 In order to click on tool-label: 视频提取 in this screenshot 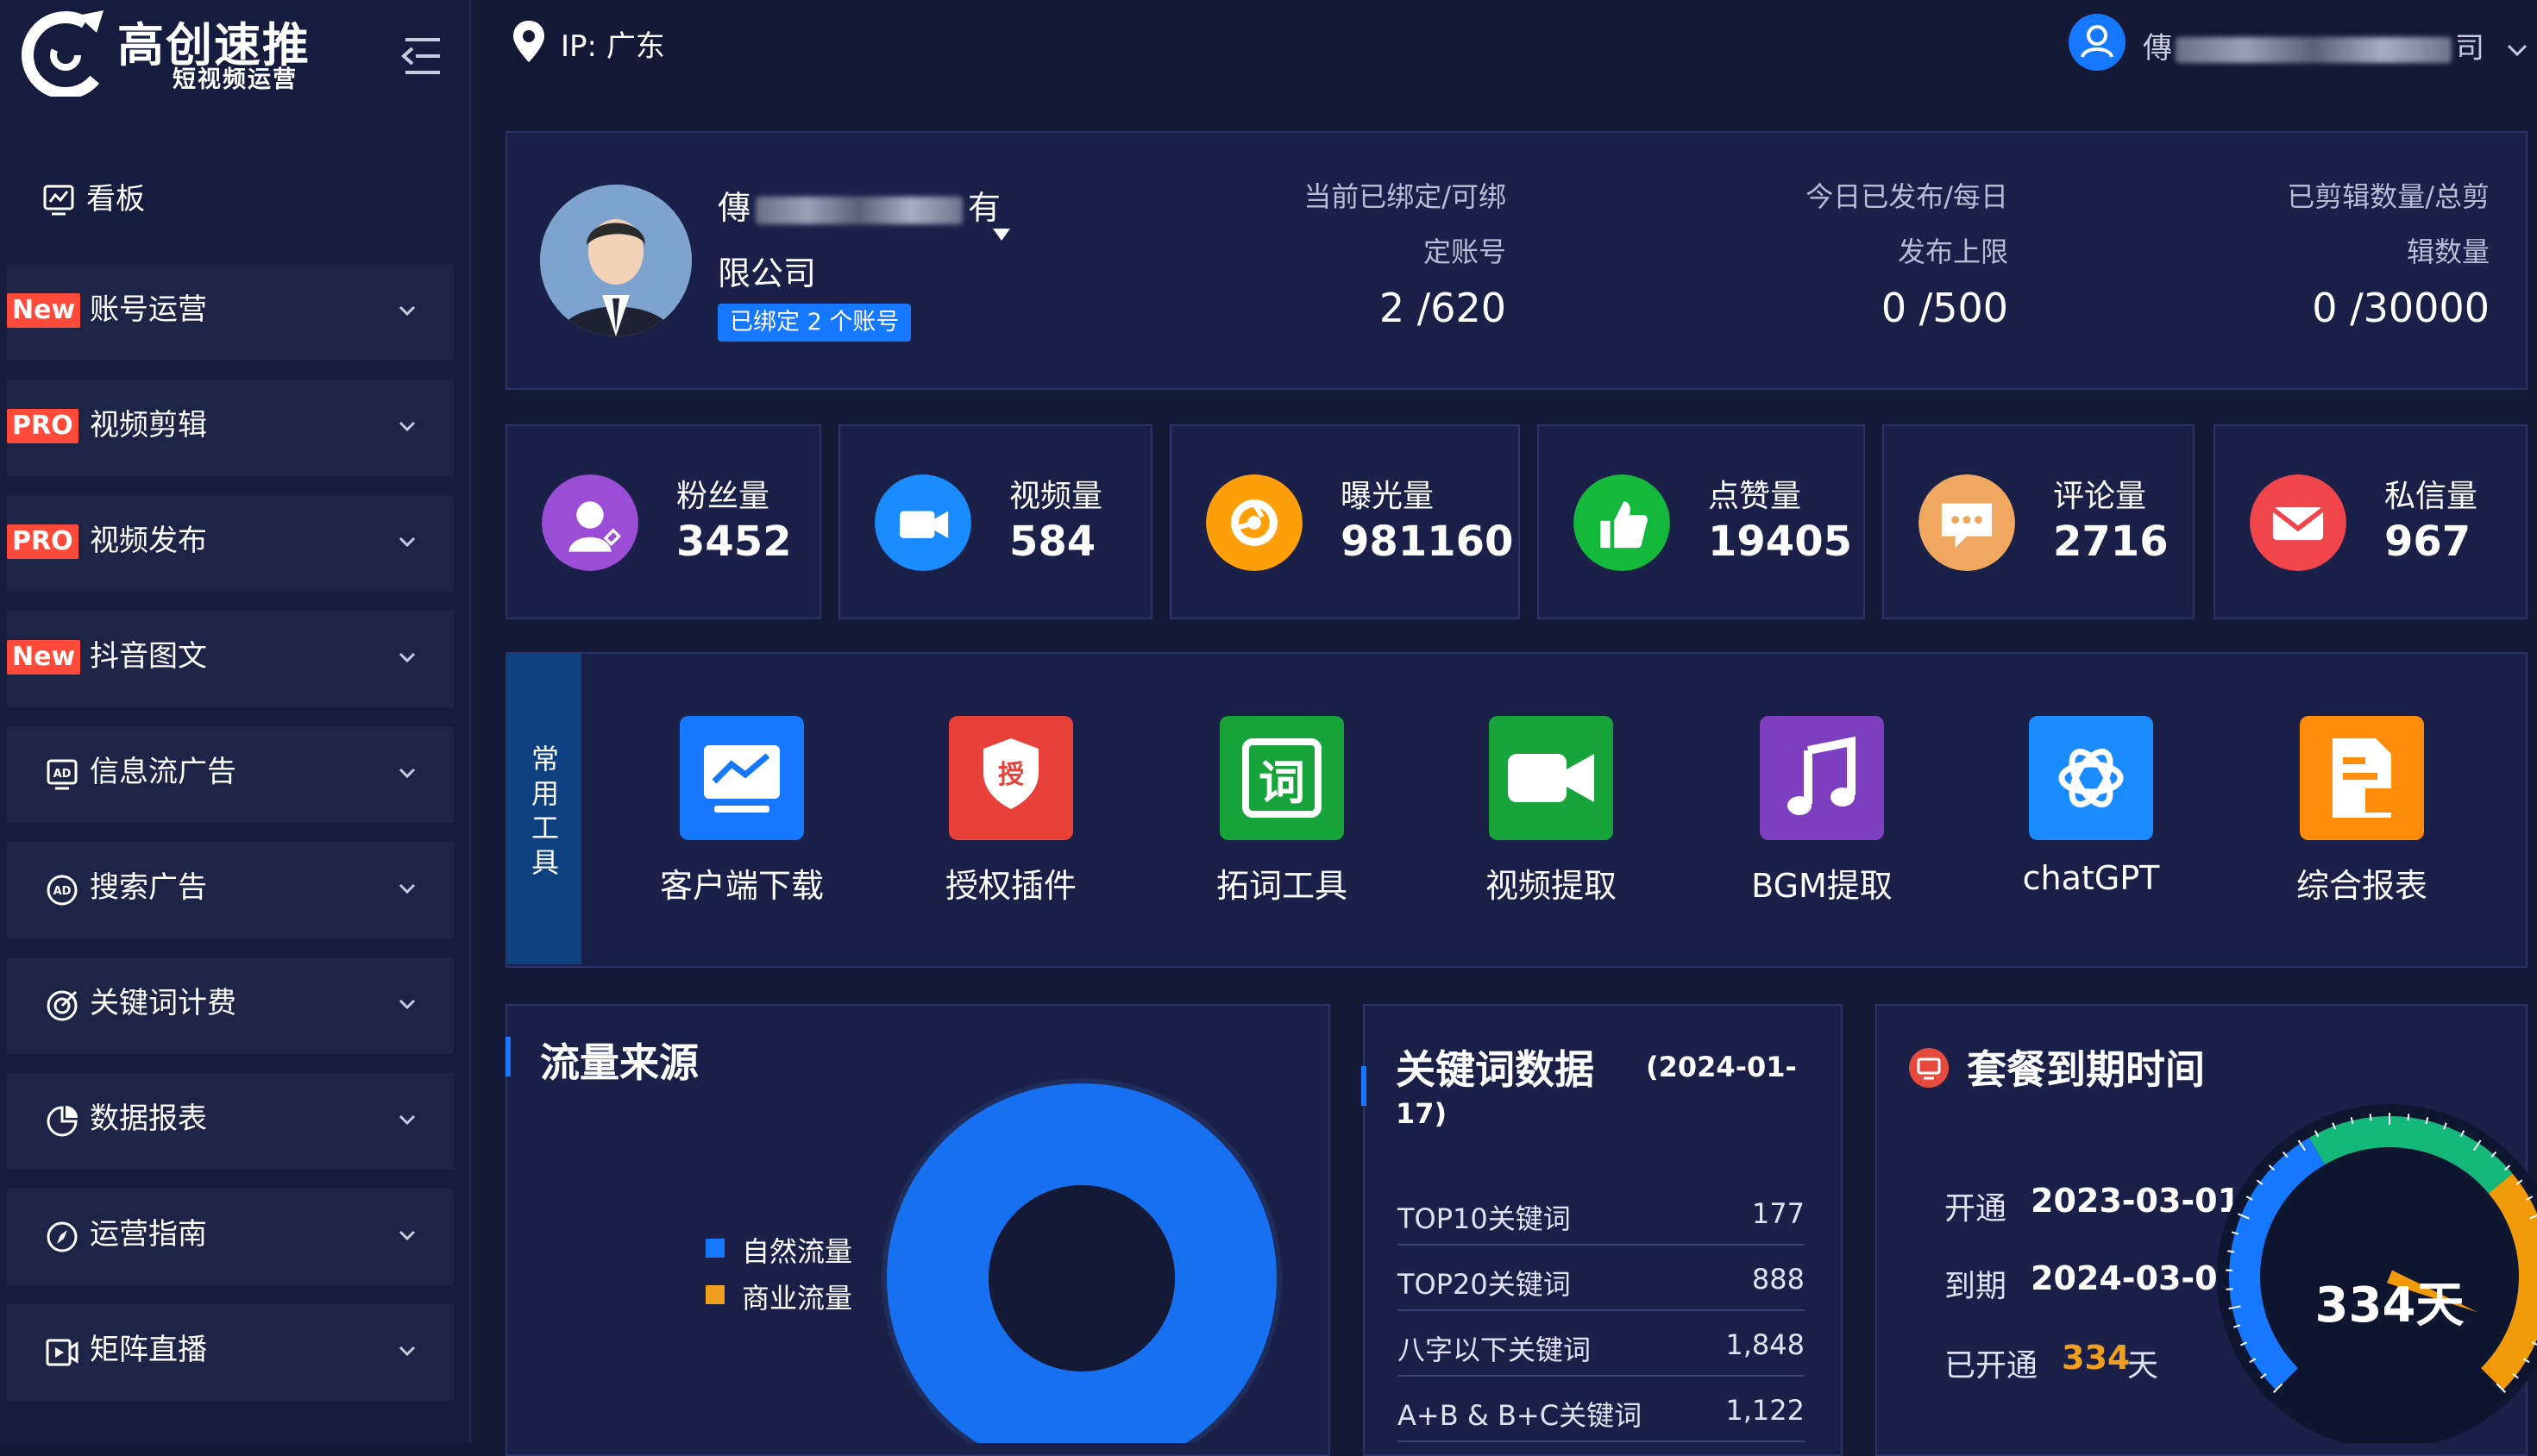, I will do `click(1551, 883)`.